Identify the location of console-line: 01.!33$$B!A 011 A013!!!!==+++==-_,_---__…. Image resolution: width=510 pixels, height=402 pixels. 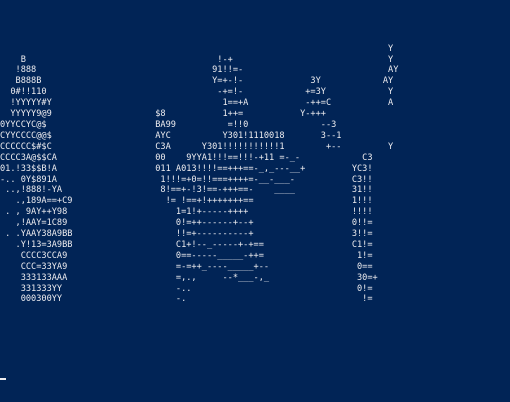
(186, 168).